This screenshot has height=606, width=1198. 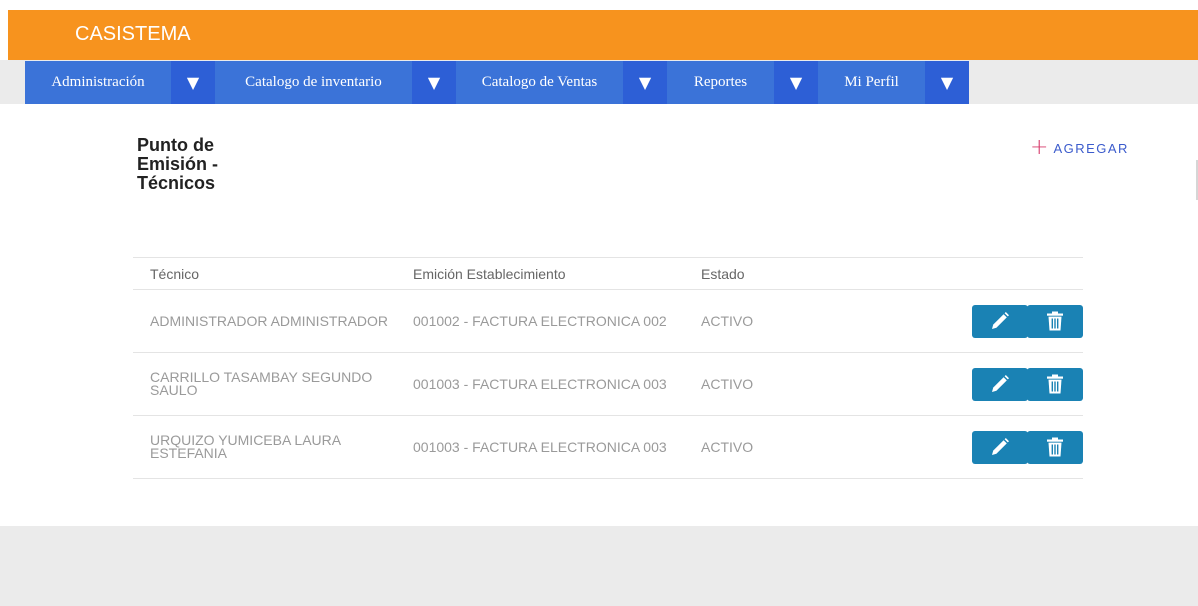 What do you see at coordinates (193, 82) in the screenshot?
I see `nav-administracion-dropdown-icon: ▼` at bounding box center [193, 82].